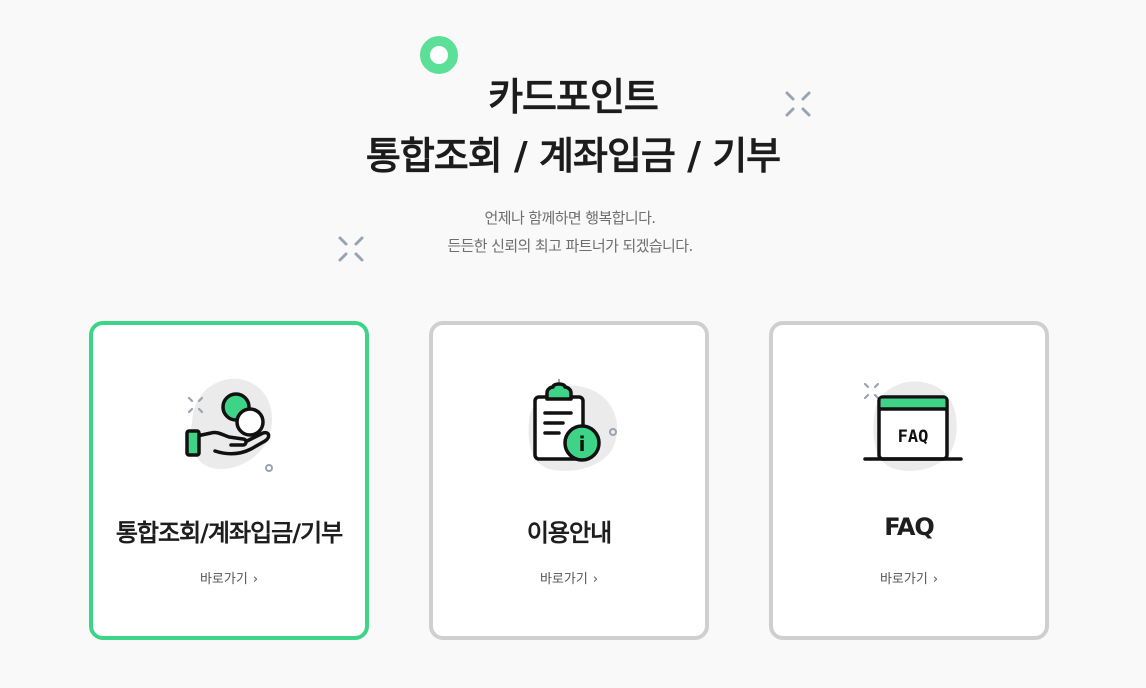 The height and width of the screenshot is (688, 1146). I want to click on subtitle-line2: 든든한 신뢰의 최고 파트너가 되겠습니다., so click(570, 246).